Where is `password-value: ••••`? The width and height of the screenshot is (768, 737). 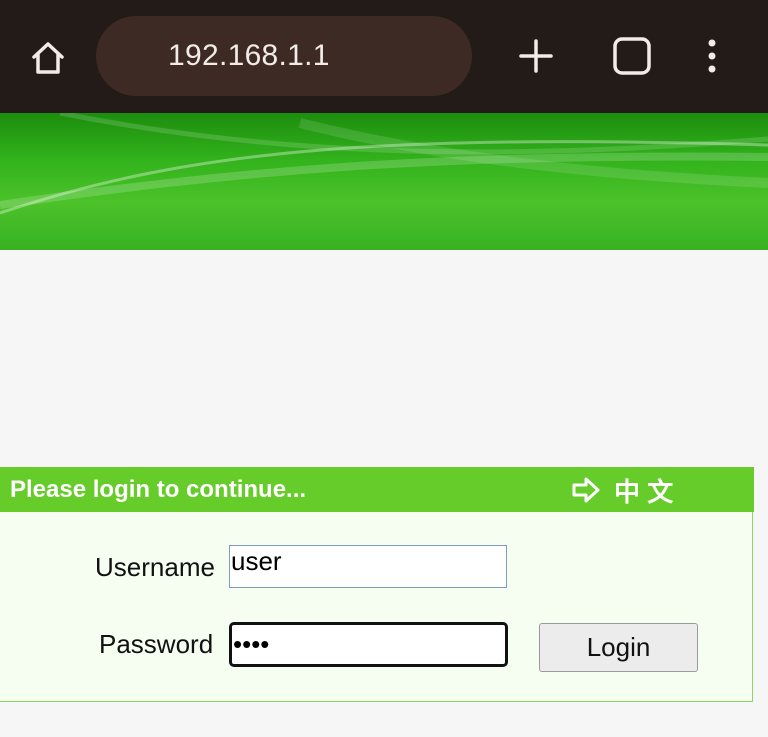
password-value: •••• is located at coordinates (251, 644).